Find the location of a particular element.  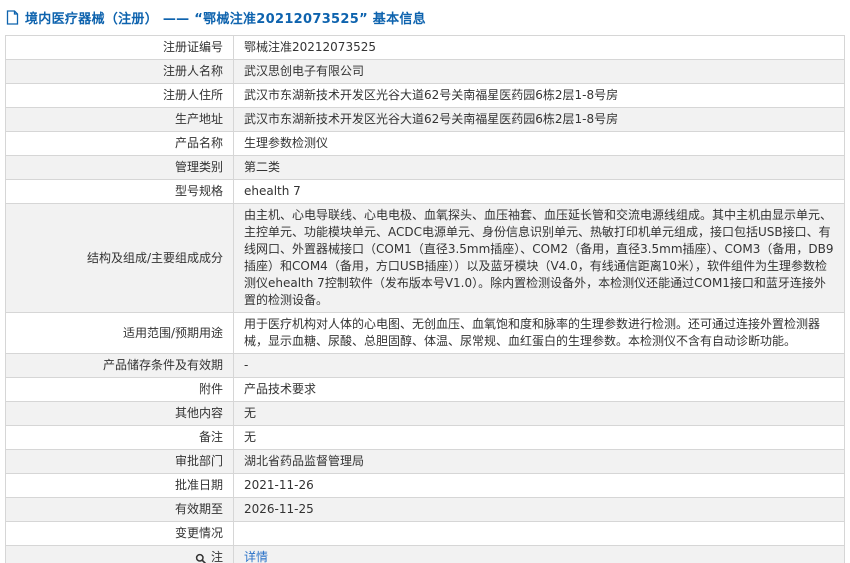

row-value: - is located at coordinates (246, 365).